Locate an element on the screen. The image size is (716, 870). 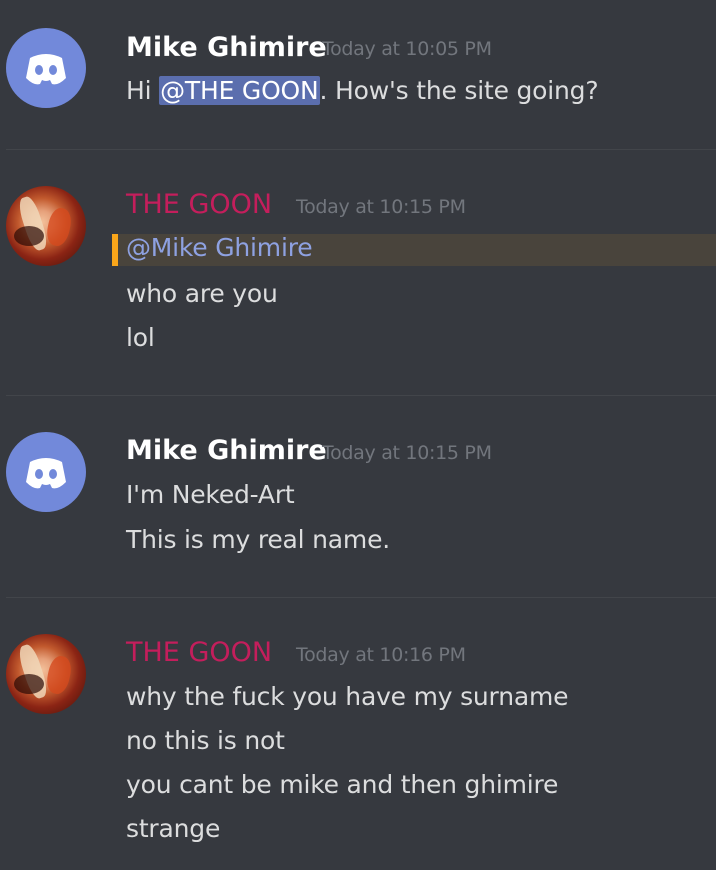
message-line: strange is located at coordinates (173, 828).